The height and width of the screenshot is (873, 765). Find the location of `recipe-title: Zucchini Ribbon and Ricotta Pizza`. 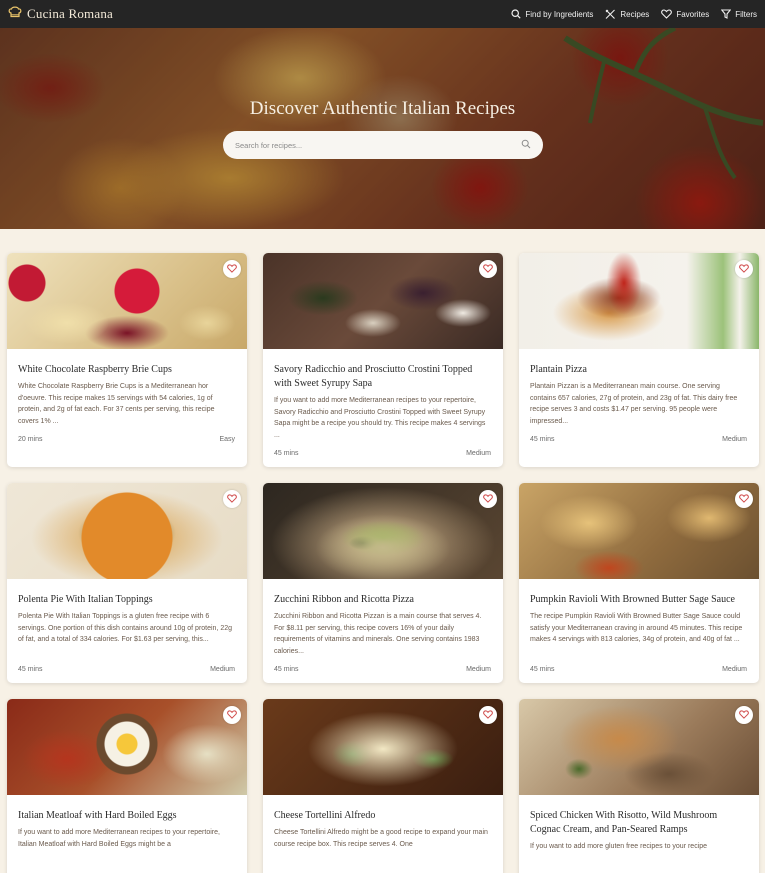

recipe-title: Zucchini Ribbon and Ricotta Pizza is located at coordinates (382, 600).